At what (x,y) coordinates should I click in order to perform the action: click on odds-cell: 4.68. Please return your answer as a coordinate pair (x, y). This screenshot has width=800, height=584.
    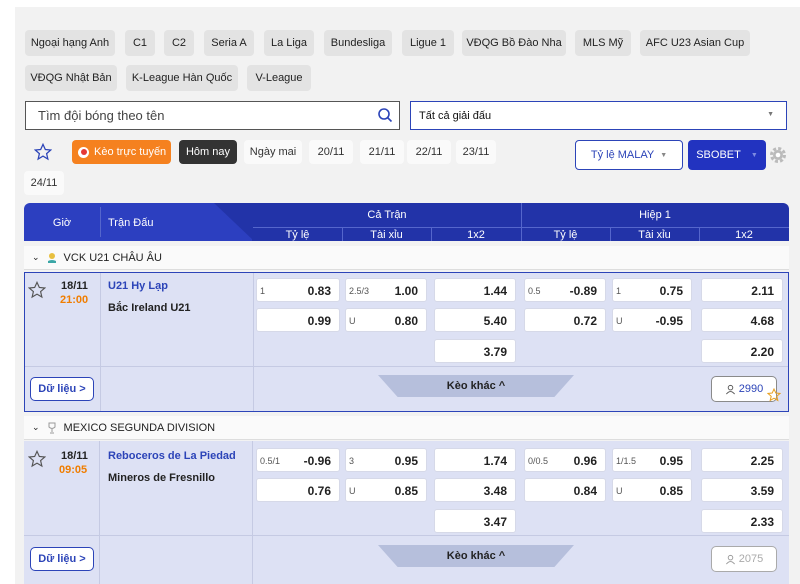
    Looking at the image, I should click on (742, 320).